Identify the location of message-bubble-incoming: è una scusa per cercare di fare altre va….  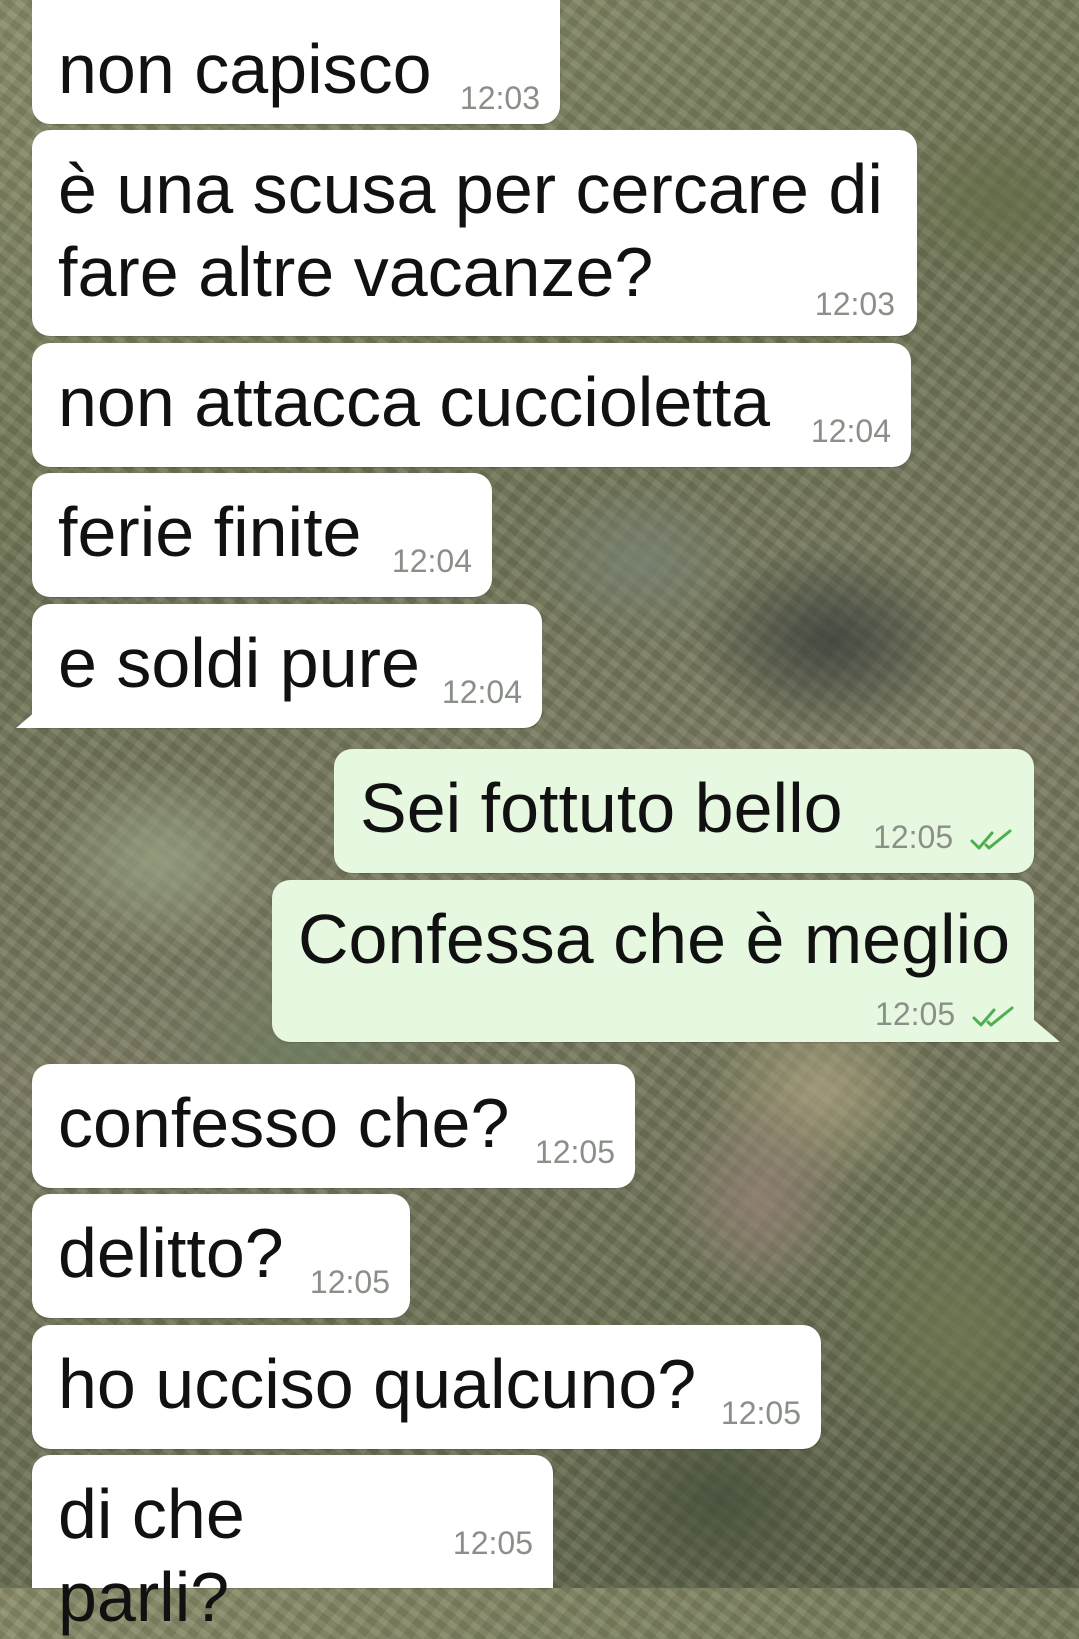
(474, 233).